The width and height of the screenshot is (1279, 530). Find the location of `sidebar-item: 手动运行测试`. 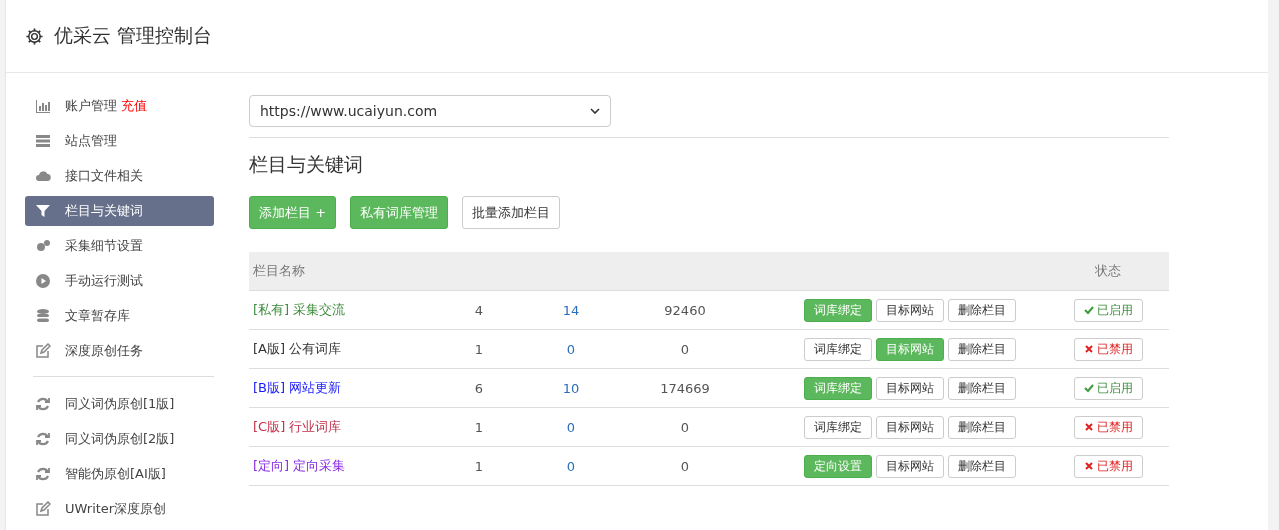

sidebar-item: 手动运行测试 is located at coordinates (119, 281).